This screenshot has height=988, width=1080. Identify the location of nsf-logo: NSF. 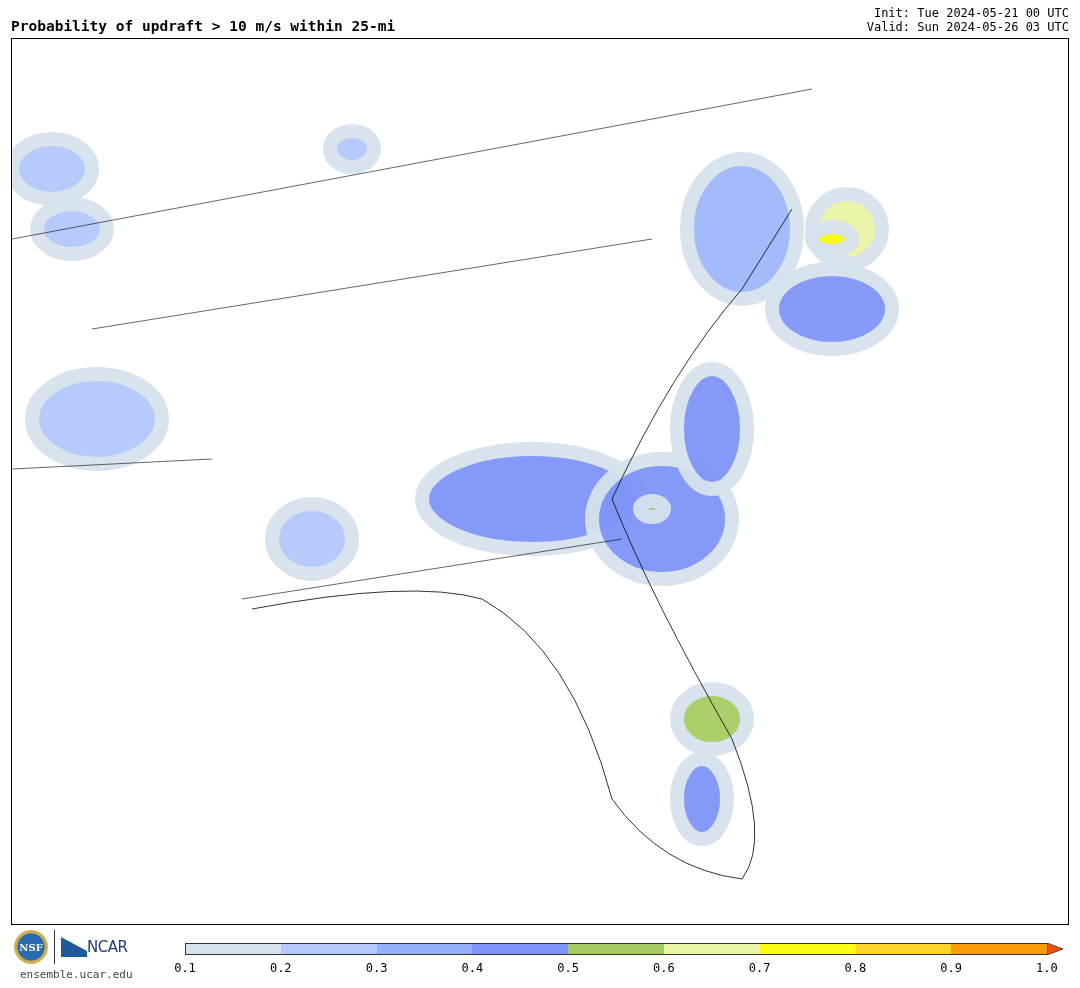
(31, 947).